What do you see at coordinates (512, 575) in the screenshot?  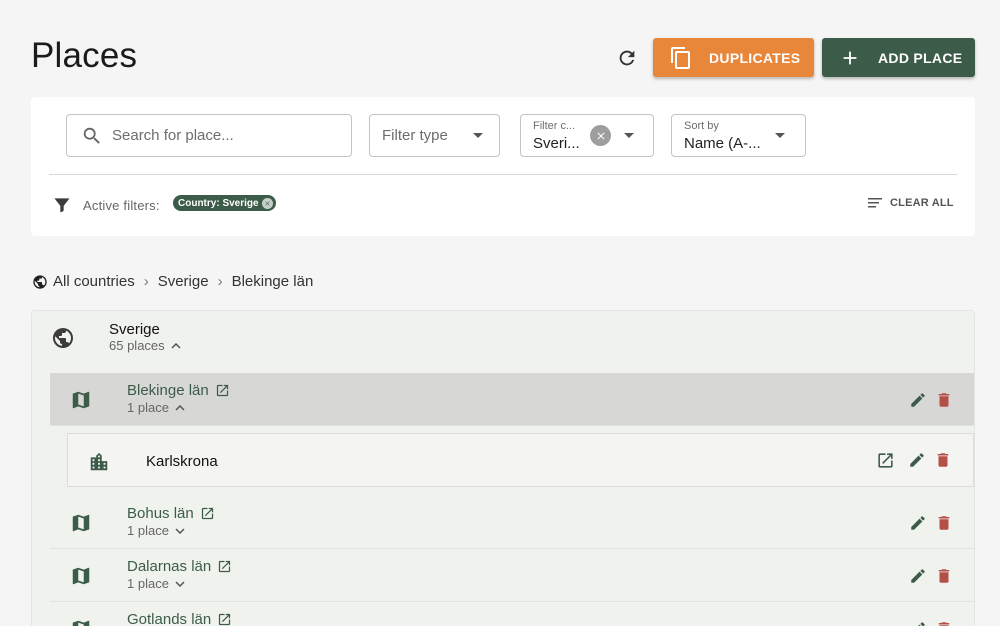 I see `region-row: Dalarnas län 1 place` at bounding box center [512, 575].